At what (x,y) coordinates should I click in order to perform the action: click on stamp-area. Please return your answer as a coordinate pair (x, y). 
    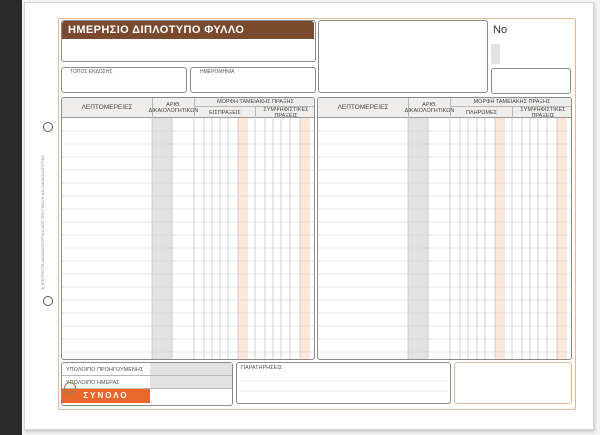
    Looking at the image, I should click on (403, 56).